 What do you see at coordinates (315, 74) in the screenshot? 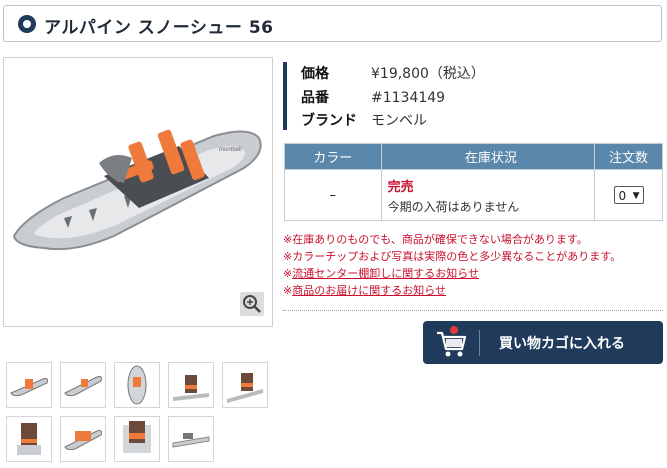
I see `price-label: 価格` at bounding box center [315, 74].